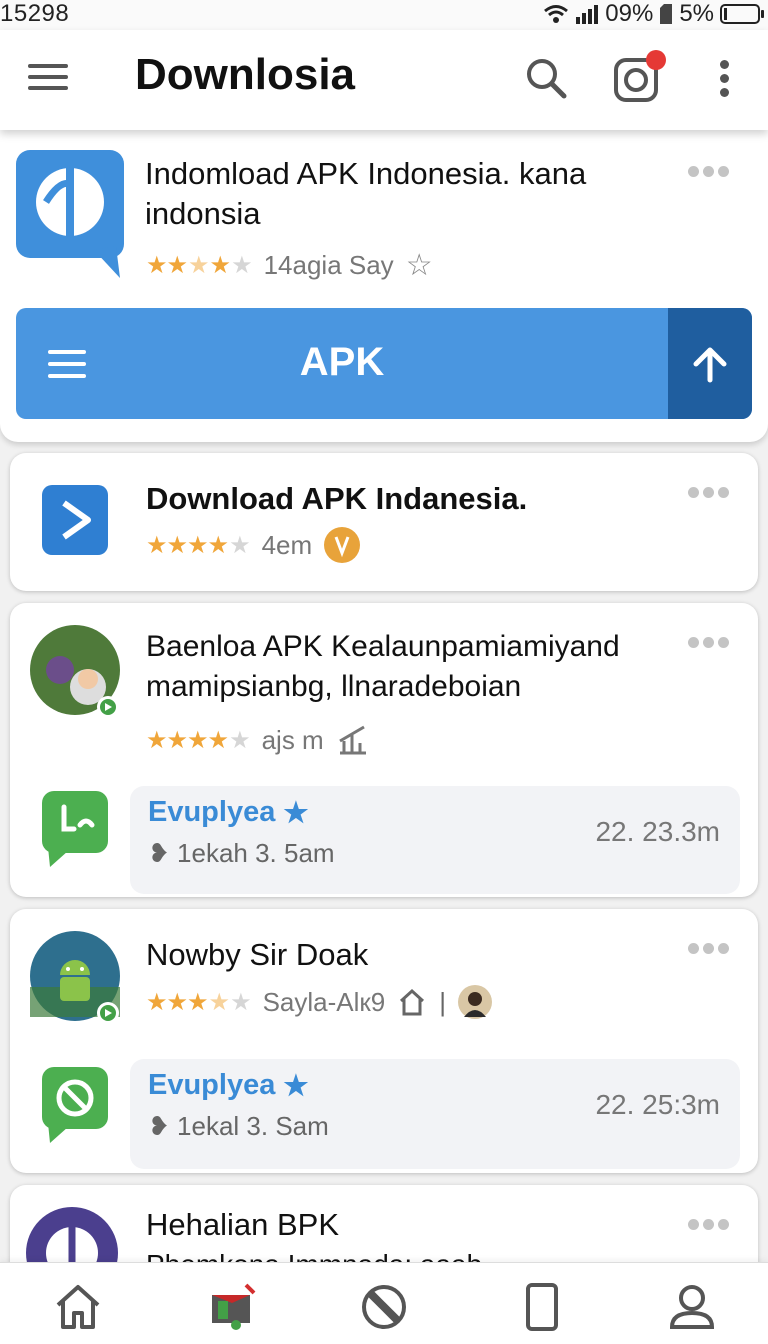  Describe the element at coordinates (435, 840) in the screenshot. I see `sub-card: Evuplyea ★ ❥ 1ekah 3. 5am 22. 23.3m` at that location.